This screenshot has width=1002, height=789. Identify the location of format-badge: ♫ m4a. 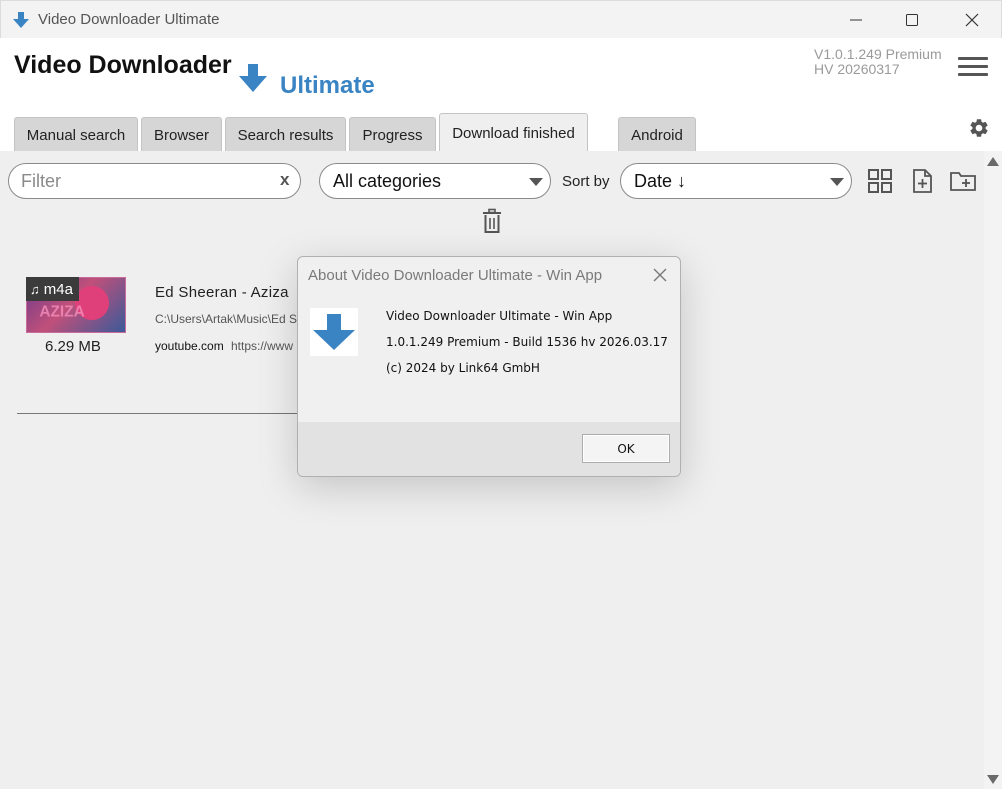
(52, 289).